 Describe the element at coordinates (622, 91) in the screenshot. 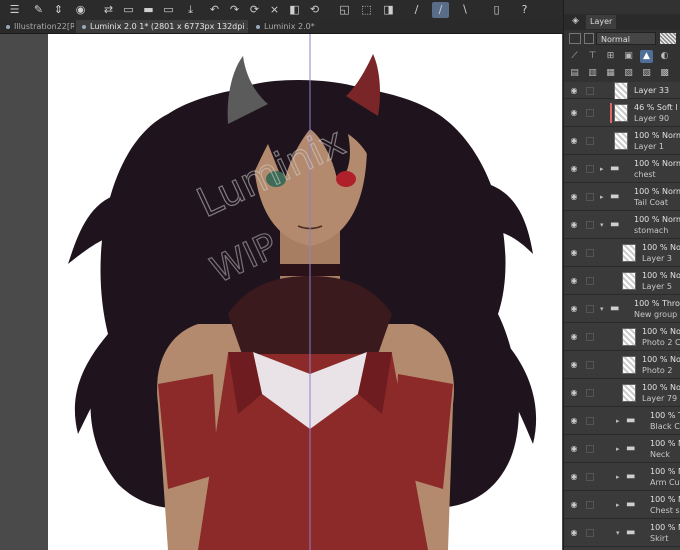

I see `layer-row: ◉ Layer 33` at that location.